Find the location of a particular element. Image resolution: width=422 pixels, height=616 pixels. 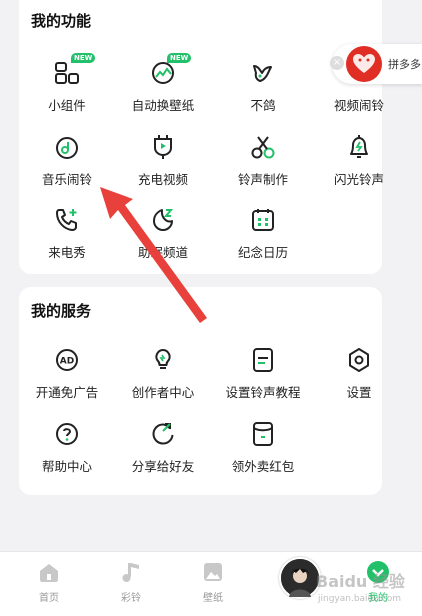

service-red-packet: 领外卖红包 is located at coordinates (263, 447).